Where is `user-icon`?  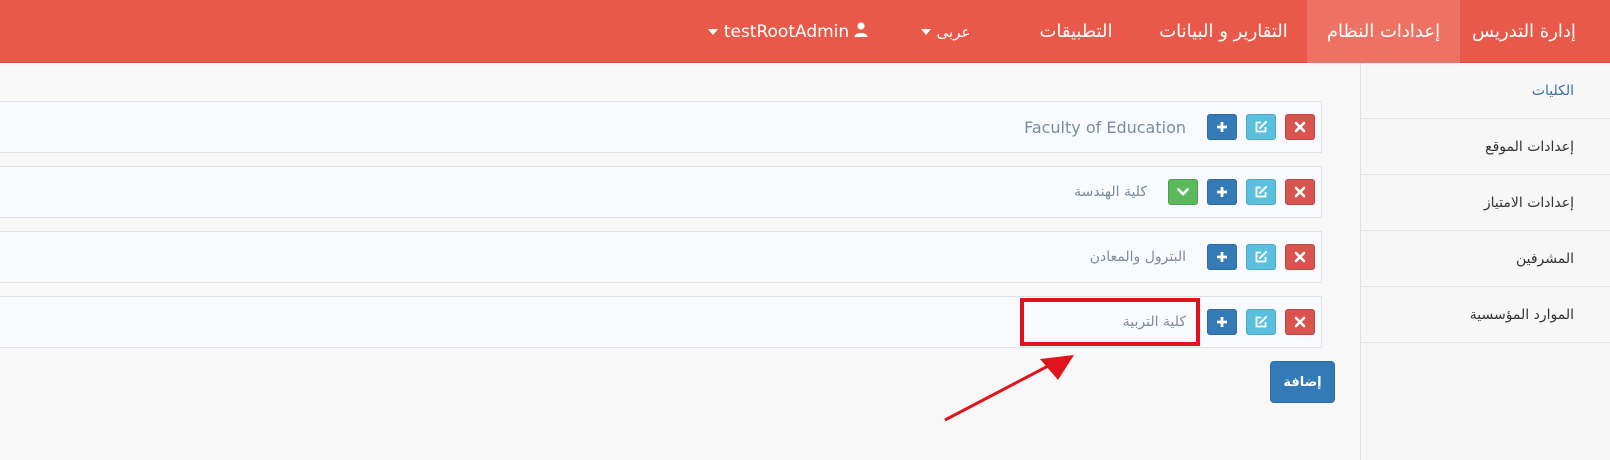 user-icon is located at coordinates (861, 31).